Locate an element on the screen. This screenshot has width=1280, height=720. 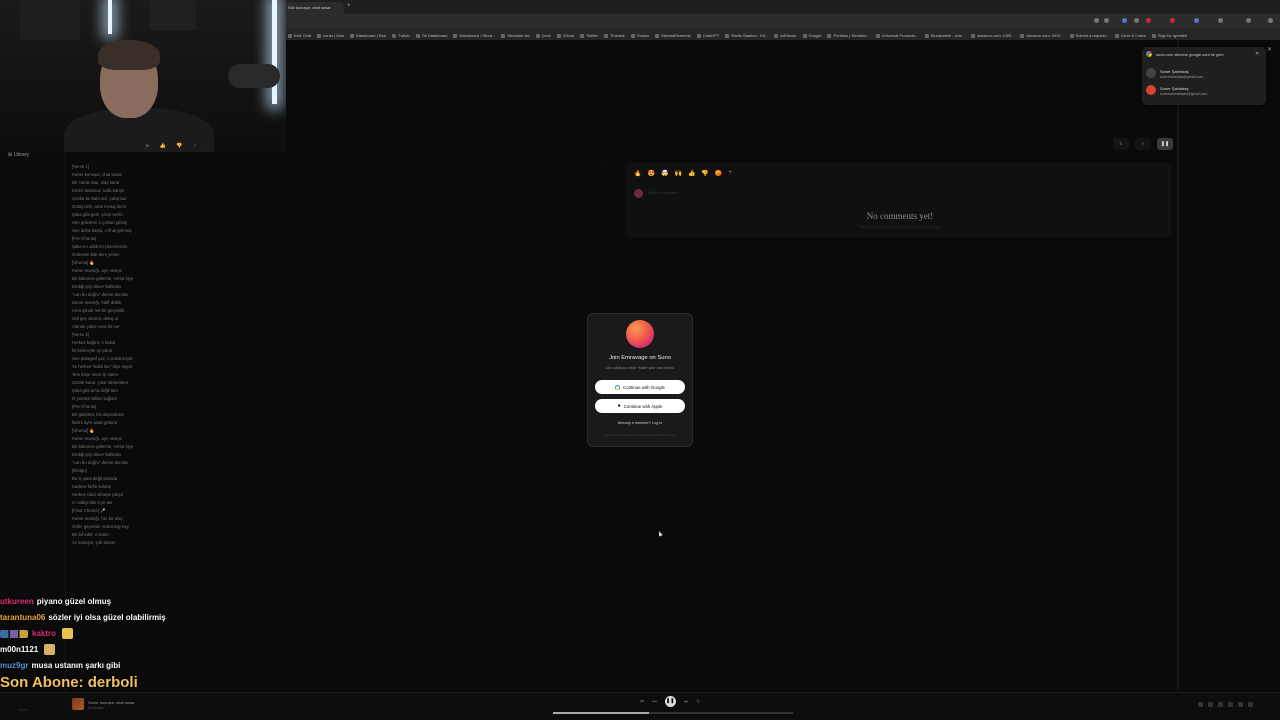
bookmark-item: Tw Dashboard is located at coordinates (431, 35).